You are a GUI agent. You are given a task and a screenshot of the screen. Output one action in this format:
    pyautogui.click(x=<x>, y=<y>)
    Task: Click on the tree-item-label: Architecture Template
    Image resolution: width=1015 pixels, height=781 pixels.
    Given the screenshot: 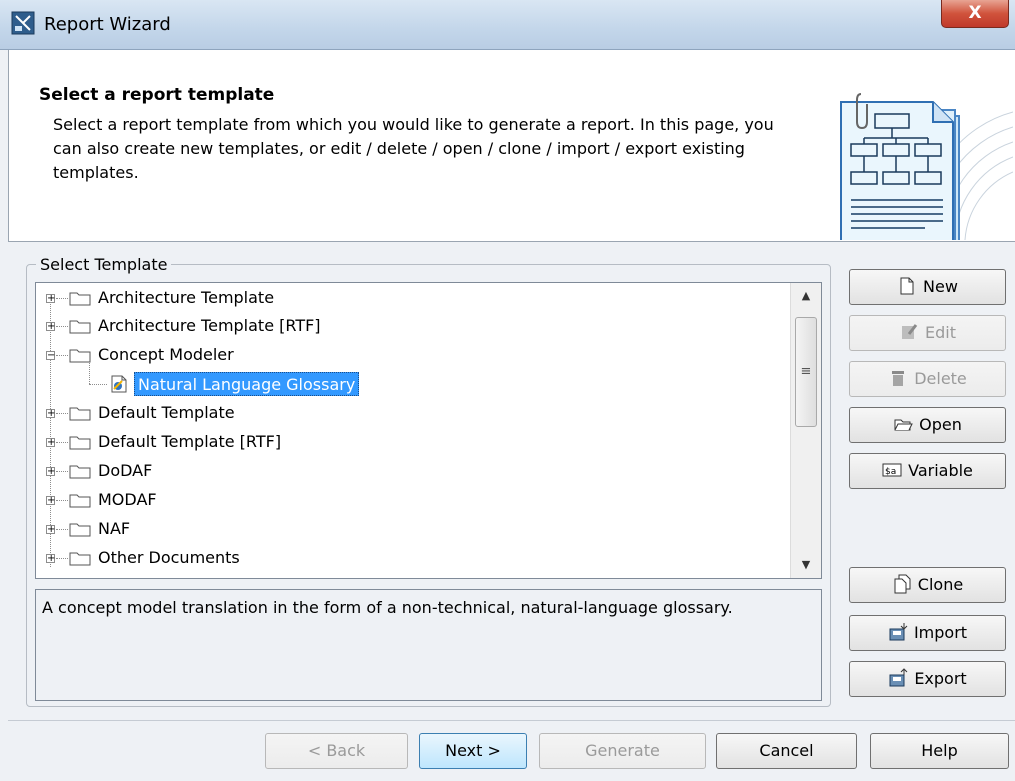 What is the action you would take?
    pyautogui.click(x=186, y=297)
    